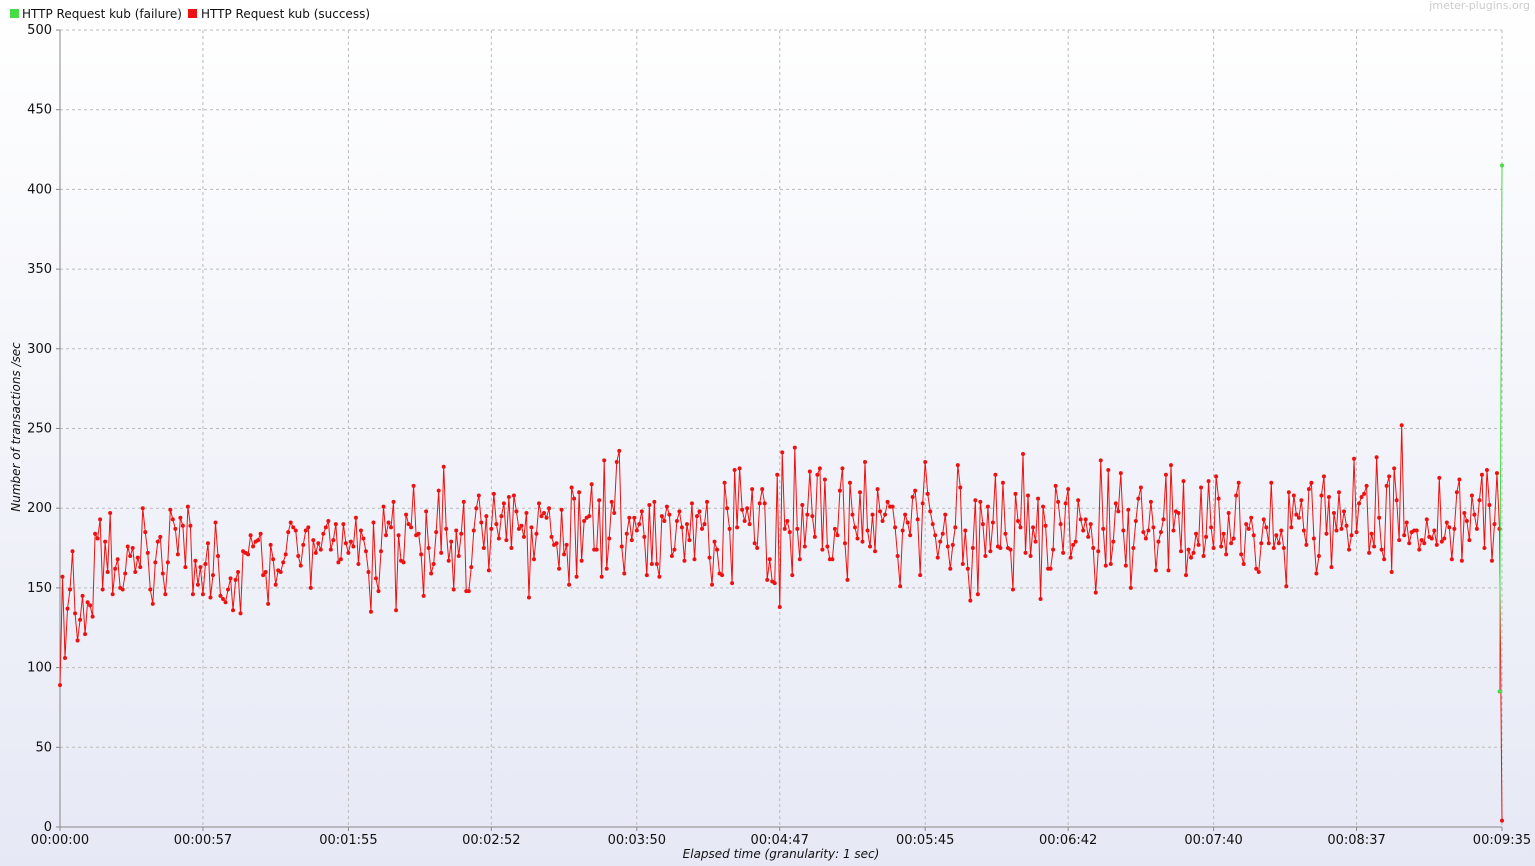 The image size is (1535, 866). Describe the element at coordinates (203, 840) in the screenshot. I see `x-tick-label: 00:00:57` at that location.